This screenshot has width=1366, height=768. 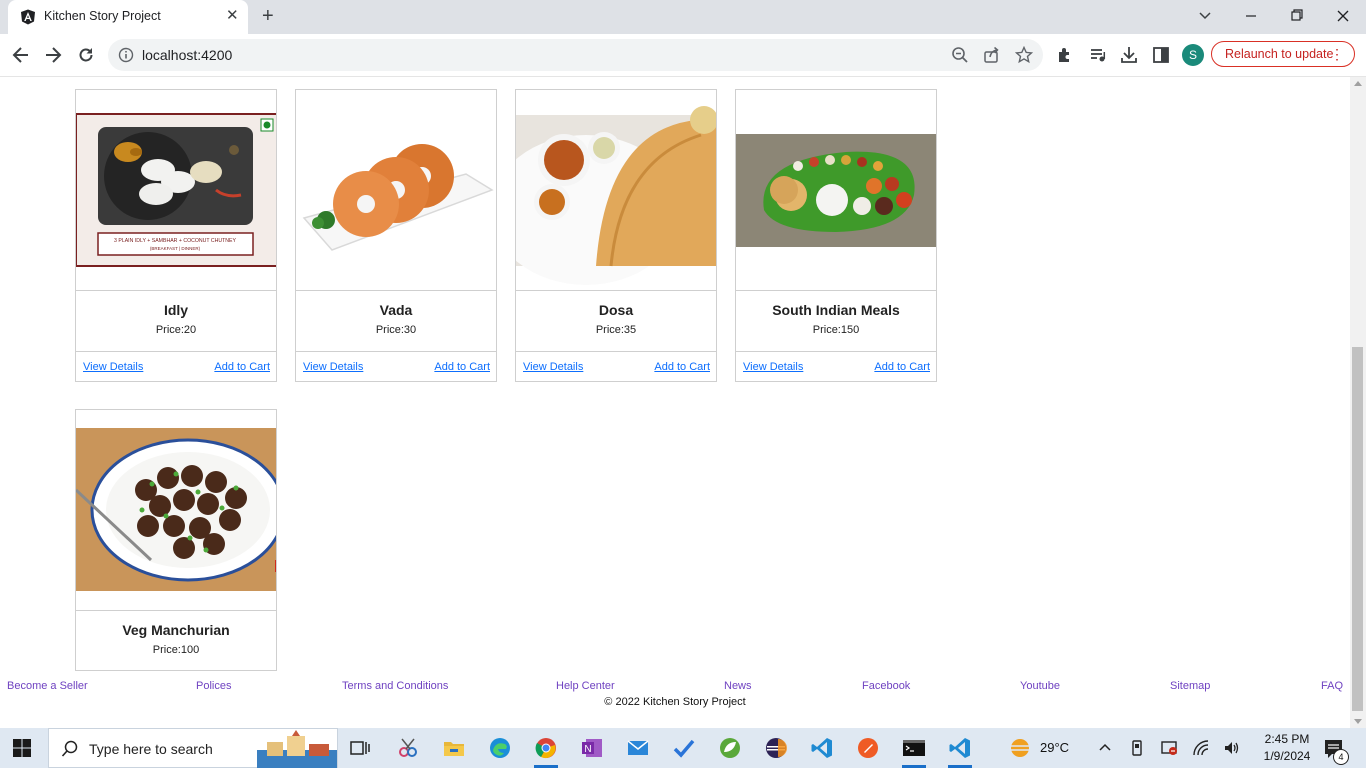 What do you see at coordinates (585, 686) in the screenshot?
I see `footer-link-help-center: Help Center` at bounding box center [585, 686].